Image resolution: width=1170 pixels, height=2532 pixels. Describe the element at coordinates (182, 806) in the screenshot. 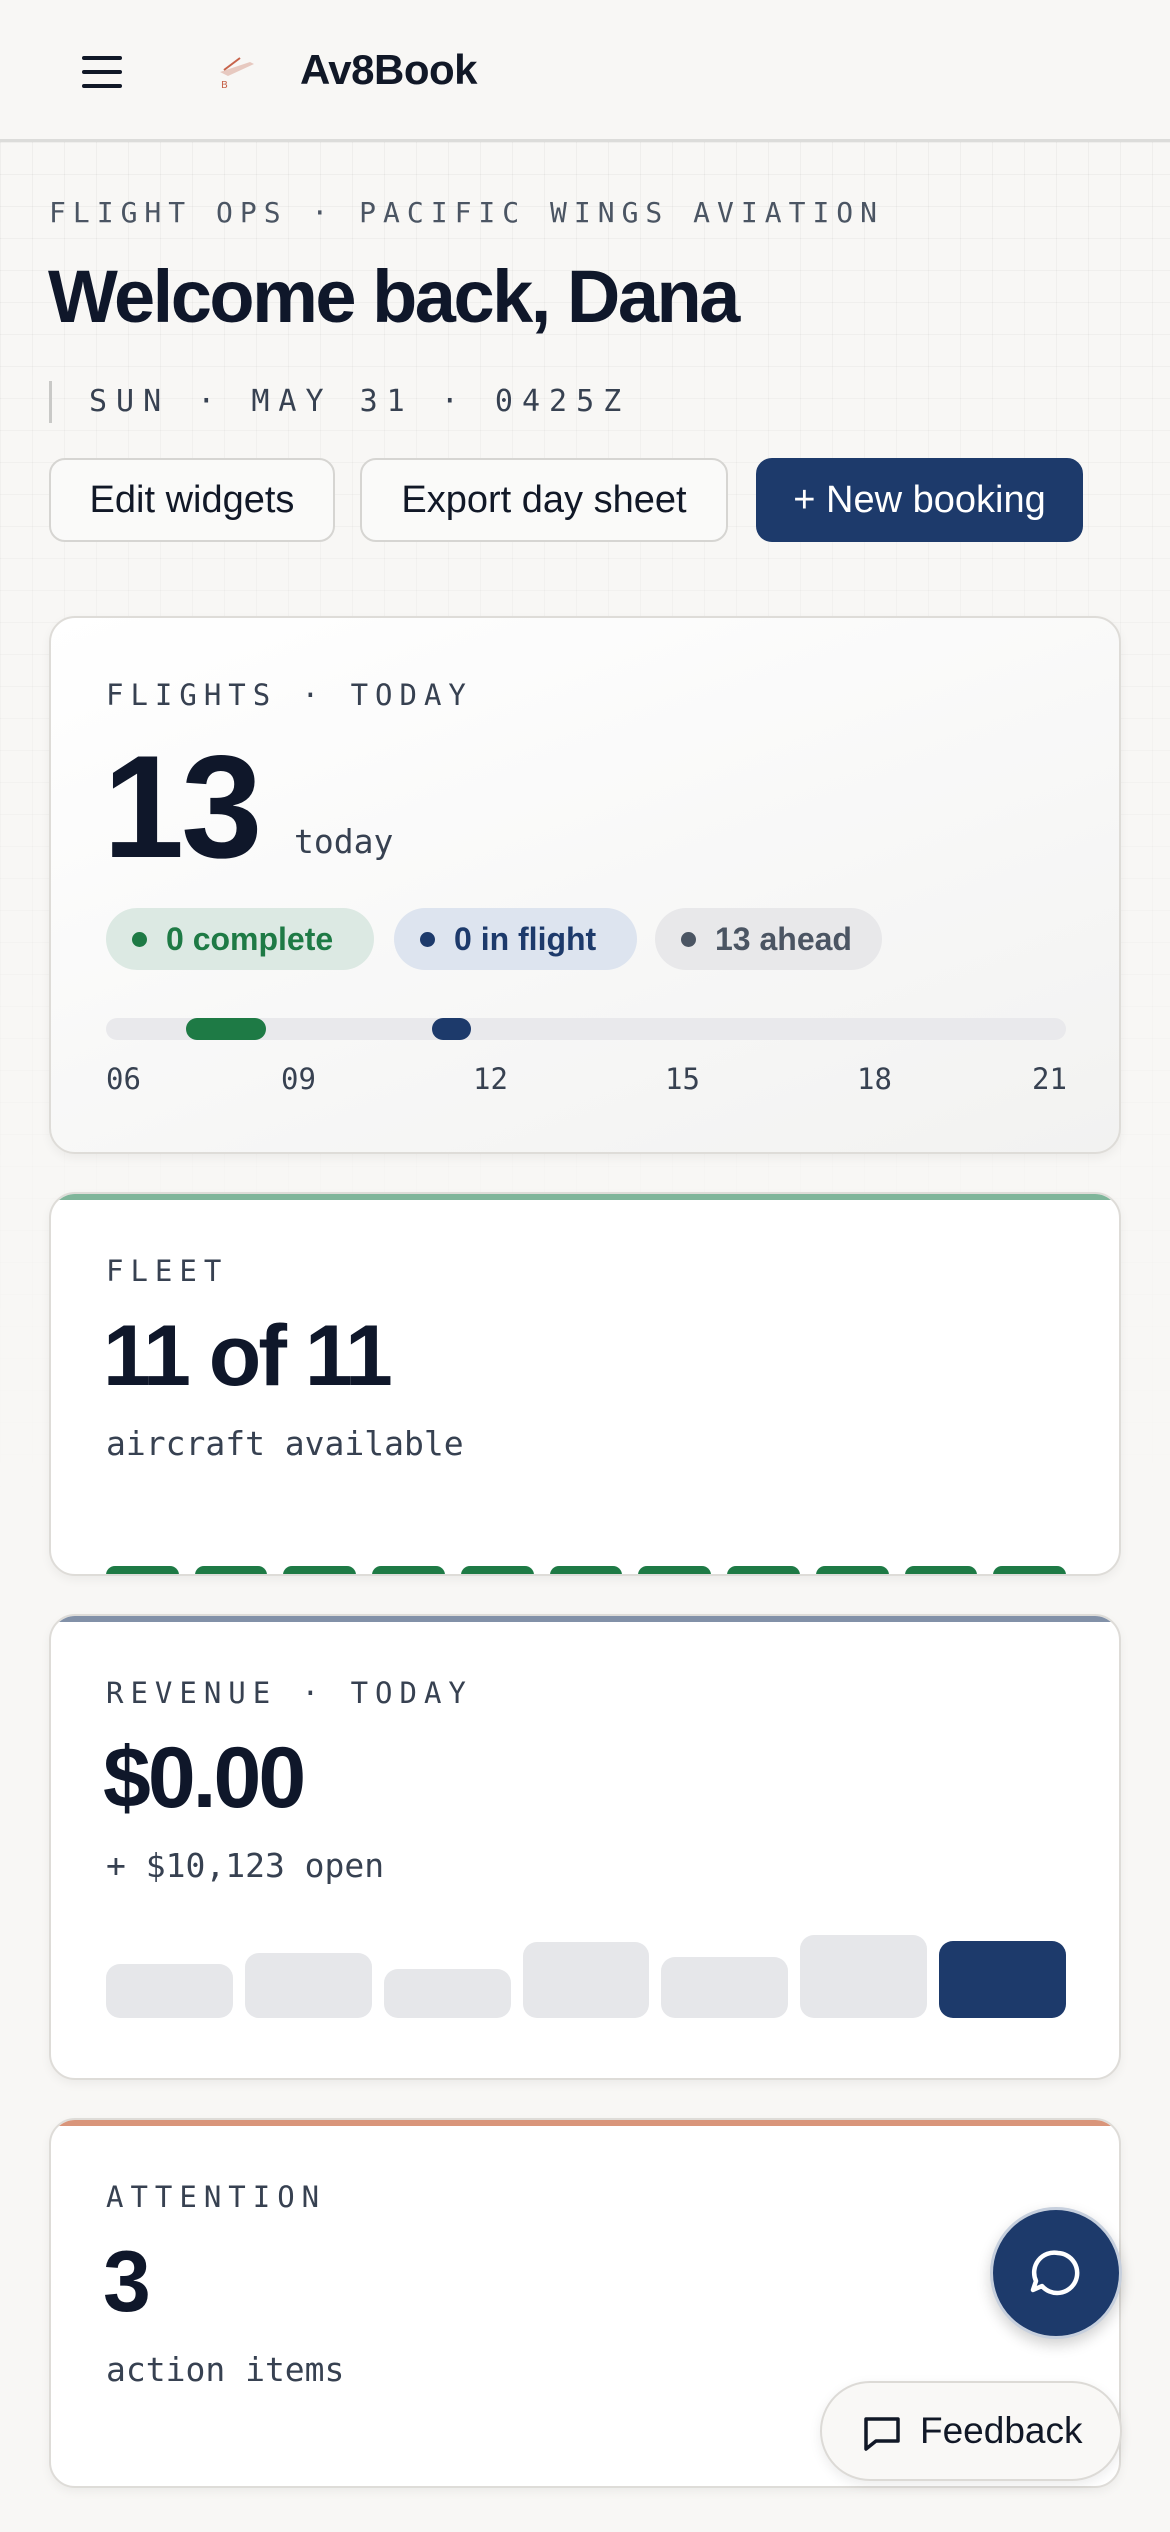

I see `flights-count: 13` at that location.